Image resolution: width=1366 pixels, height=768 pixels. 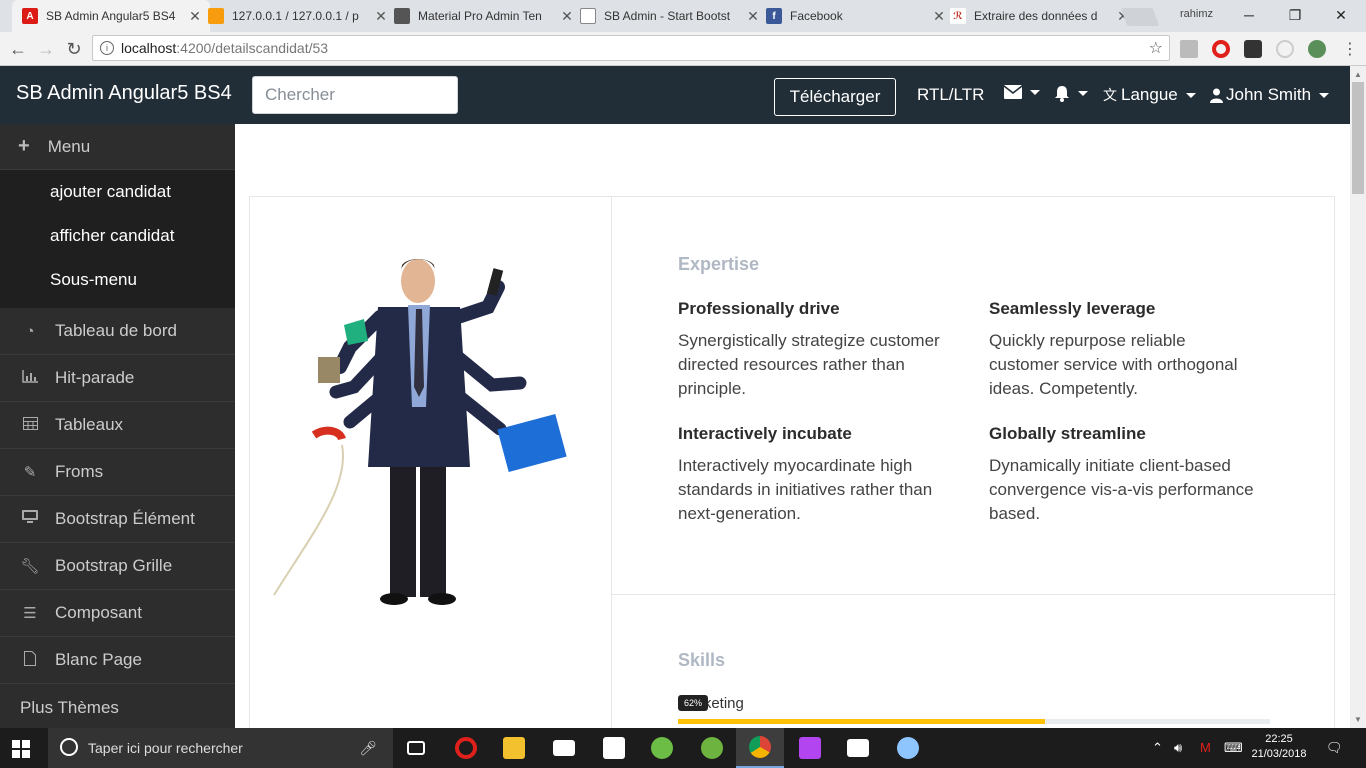 I want to click on file-icon, so click(x=30, y=660).